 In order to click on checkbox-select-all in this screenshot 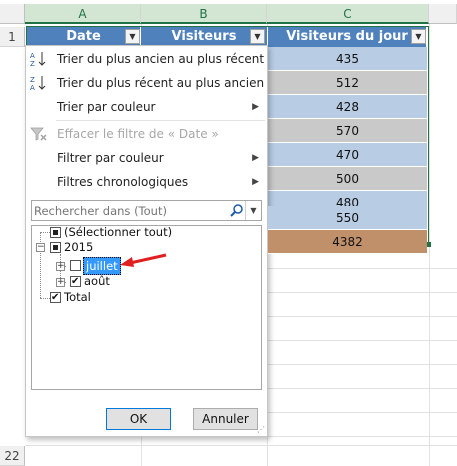, I will do `click(55, 232)`.